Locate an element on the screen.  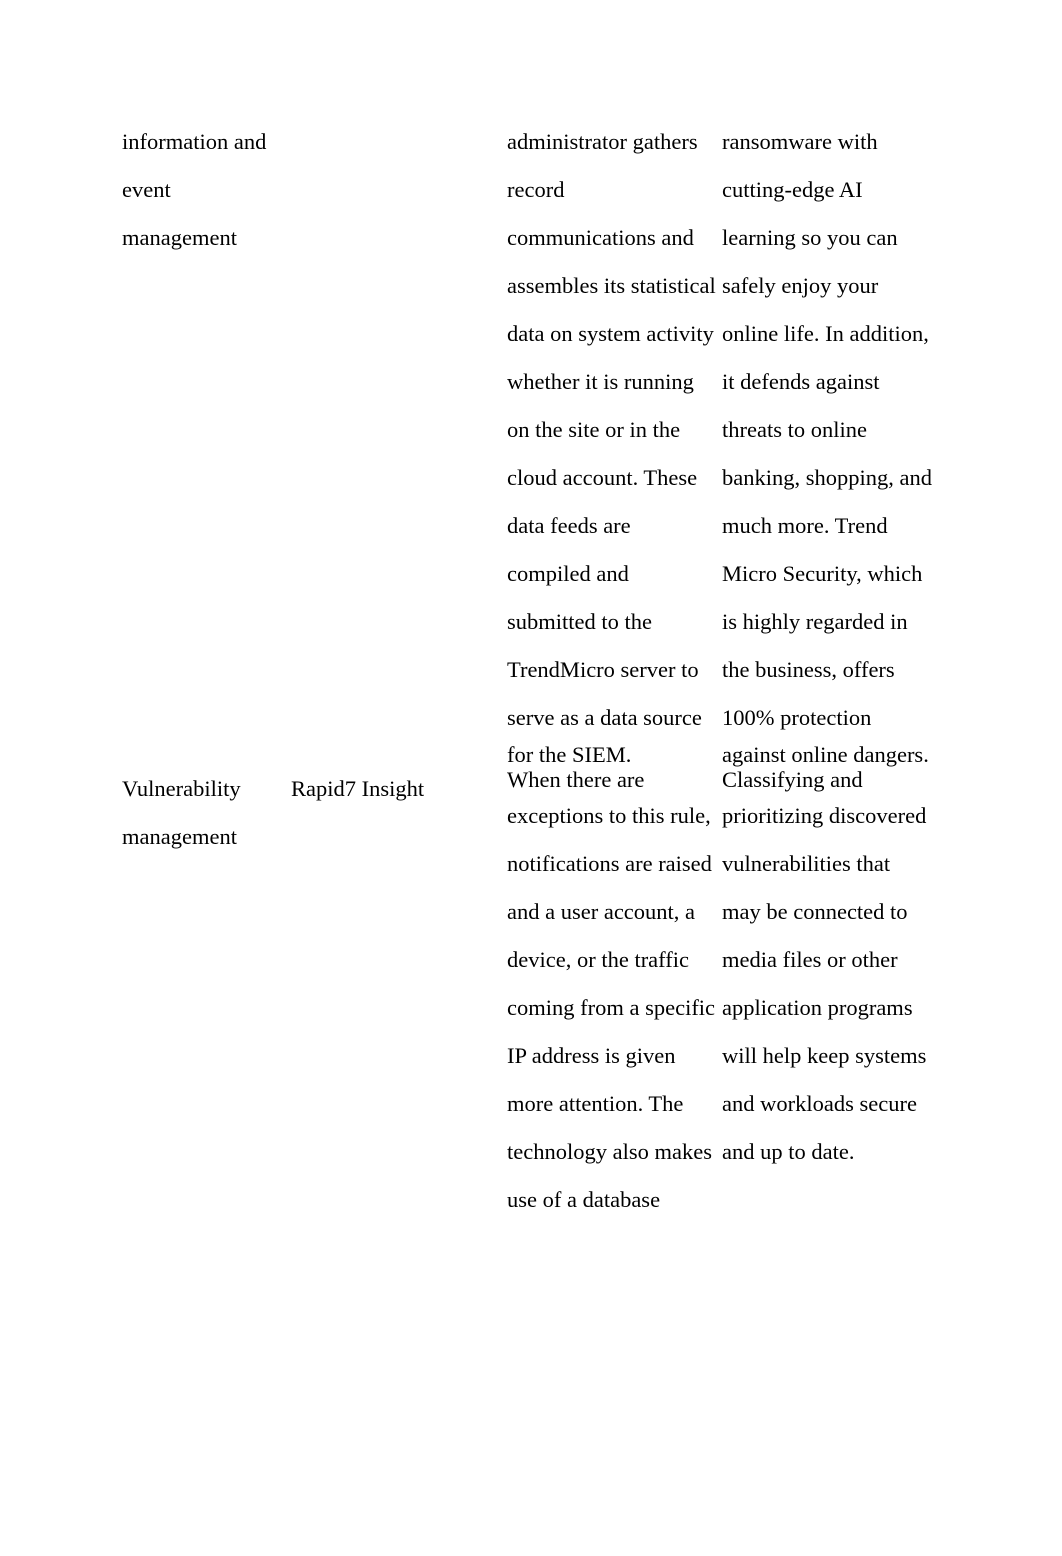
text-line: compiled and is located at coordinates (568, 573).